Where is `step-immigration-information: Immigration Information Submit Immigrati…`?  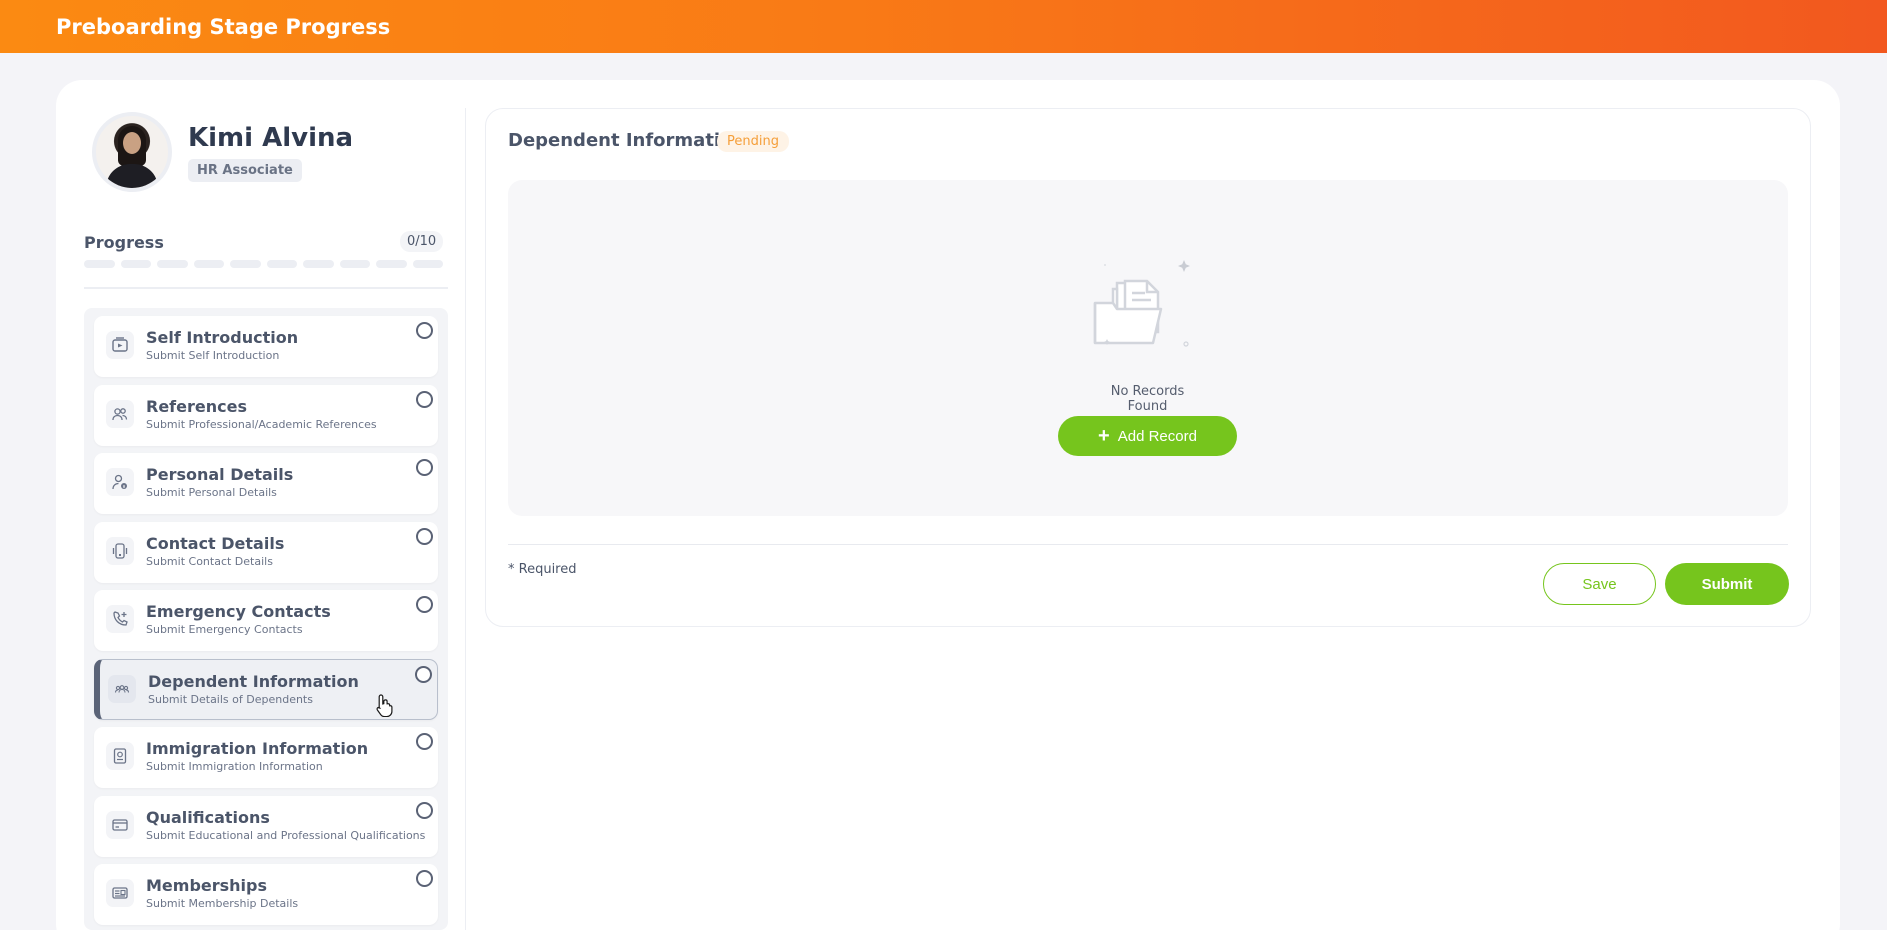 step-immigration-information: Immigration Information Submit Immigrati… is located at coordinates (266, 757).